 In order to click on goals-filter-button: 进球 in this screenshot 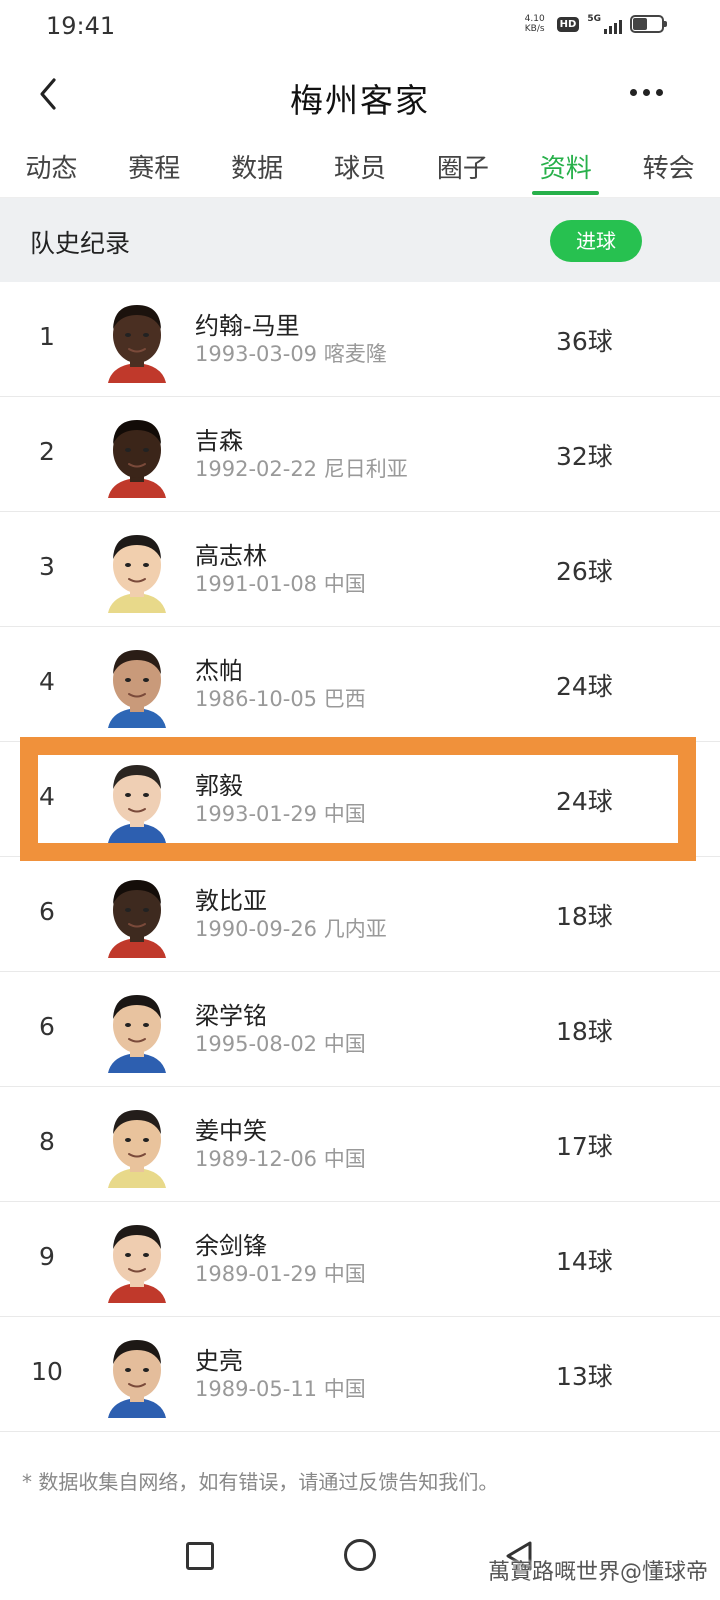, I will do `click(596, 241)`.